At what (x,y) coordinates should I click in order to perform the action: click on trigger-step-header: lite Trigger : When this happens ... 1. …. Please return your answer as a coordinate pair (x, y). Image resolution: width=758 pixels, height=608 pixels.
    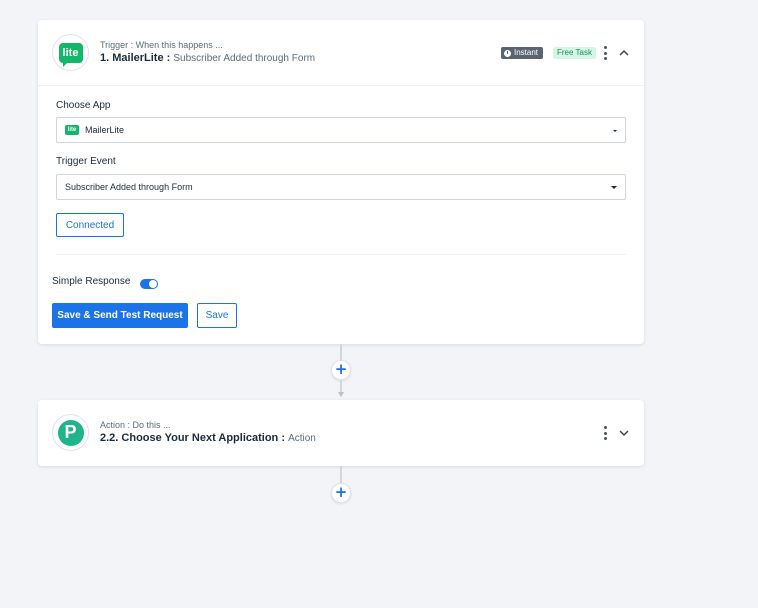
    Looking at the image, I should click on (341, 53).